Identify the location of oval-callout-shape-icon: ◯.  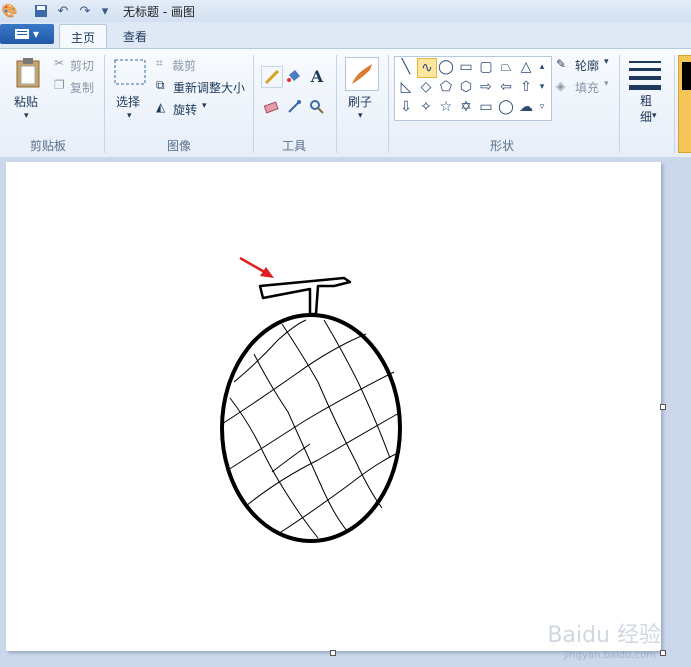
(506, 107).